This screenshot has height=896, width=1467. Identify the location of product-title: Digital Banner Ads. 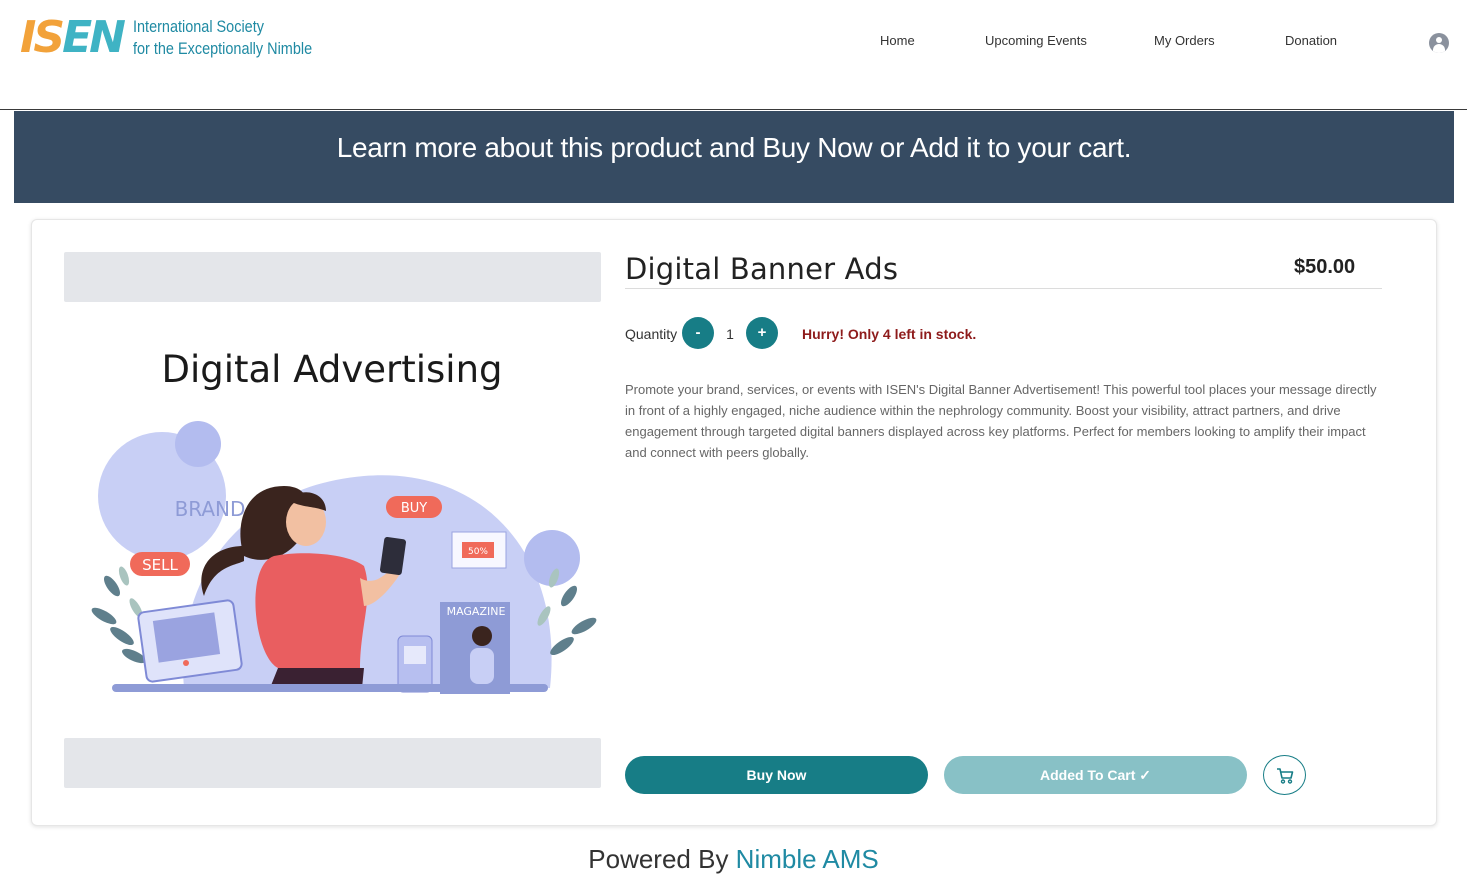
(762, 269).